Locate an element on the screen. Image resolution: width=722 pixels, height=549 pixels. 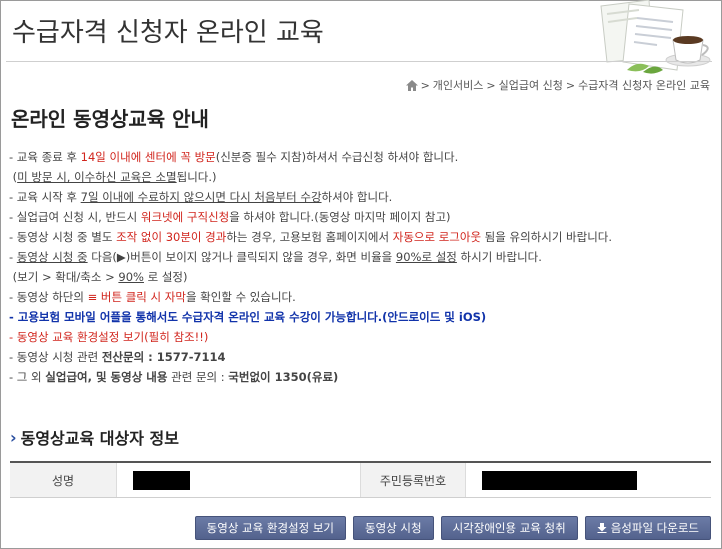
notice-highlight: 자동으로 로그아웃 is located at coordinates (437, 237).